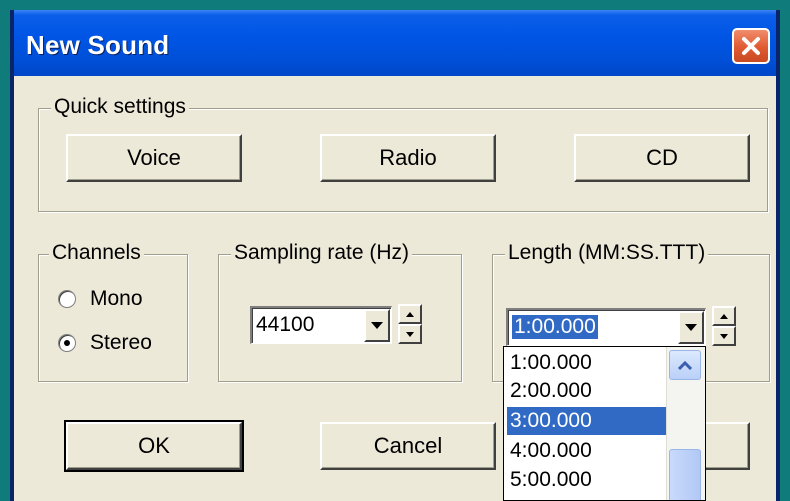 The height and width of the screenshot is (501, 790). What do you see at coordinates (67, 299) in the screenshot?
I see `mono-radio` at bounding box center [67, 299].